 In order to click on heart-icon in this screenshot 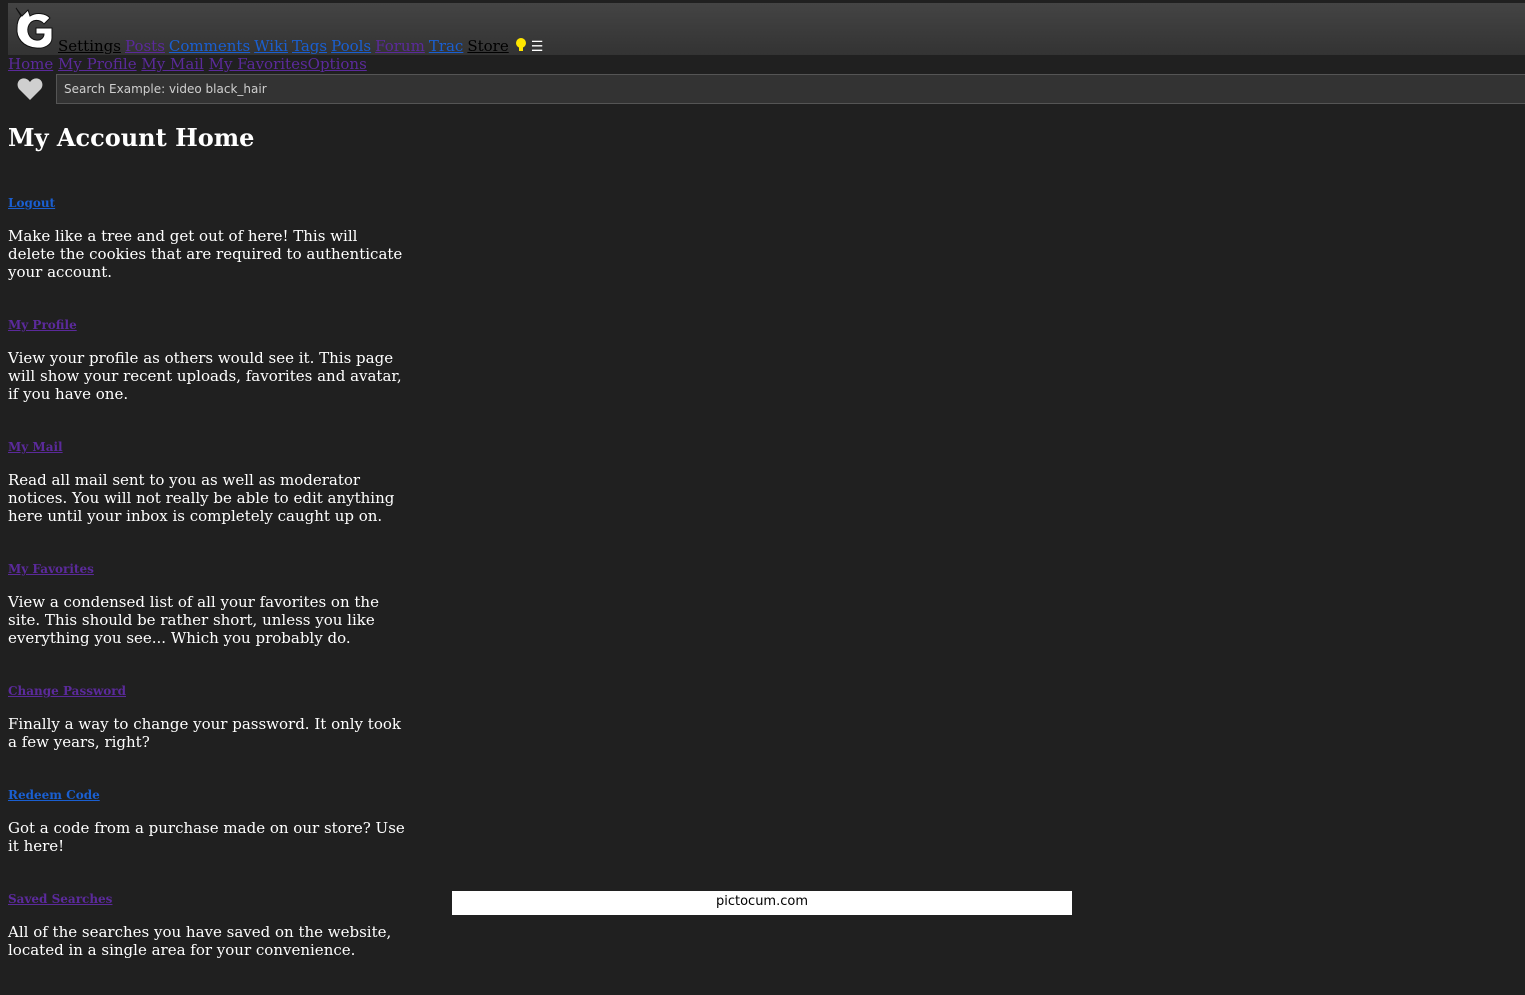, I will do `click(30, 89)`.